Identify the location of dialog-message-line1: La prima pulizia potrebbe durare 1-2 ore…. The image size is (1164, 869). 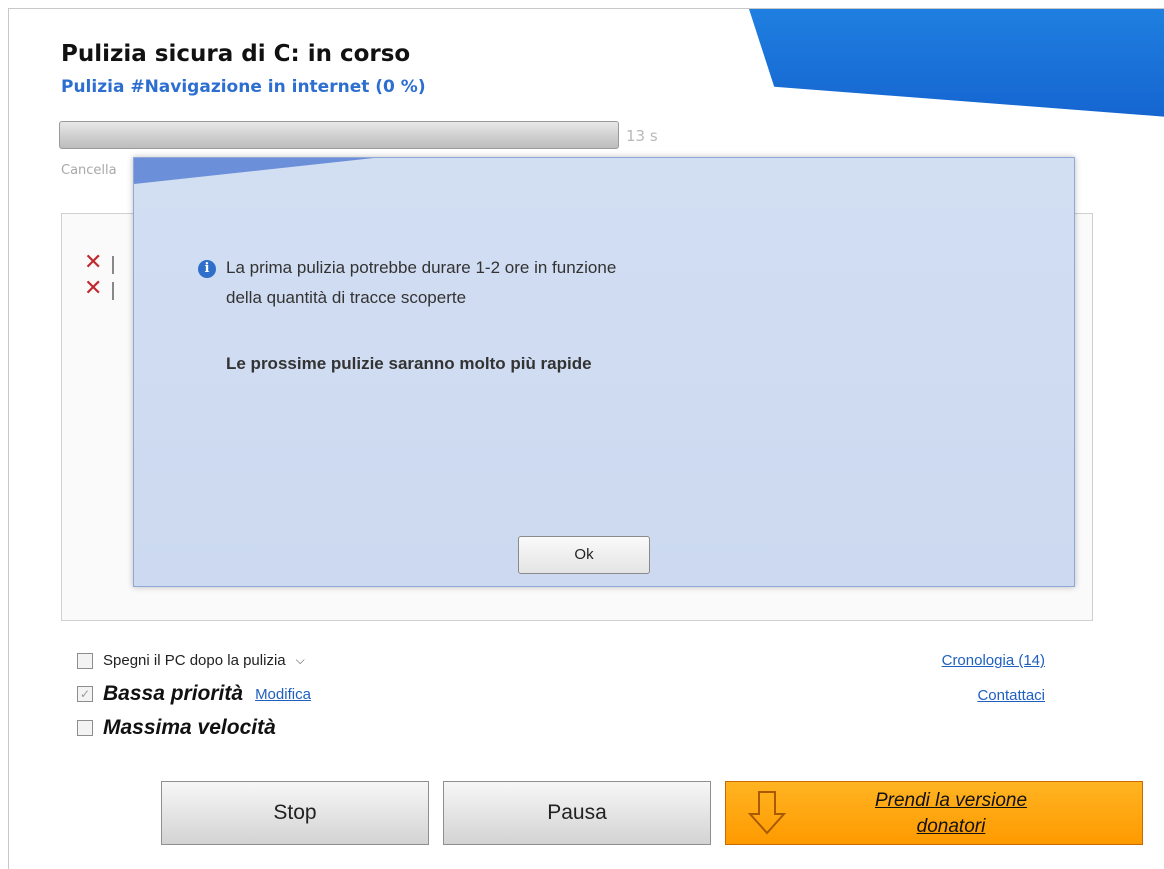
(421, 267).